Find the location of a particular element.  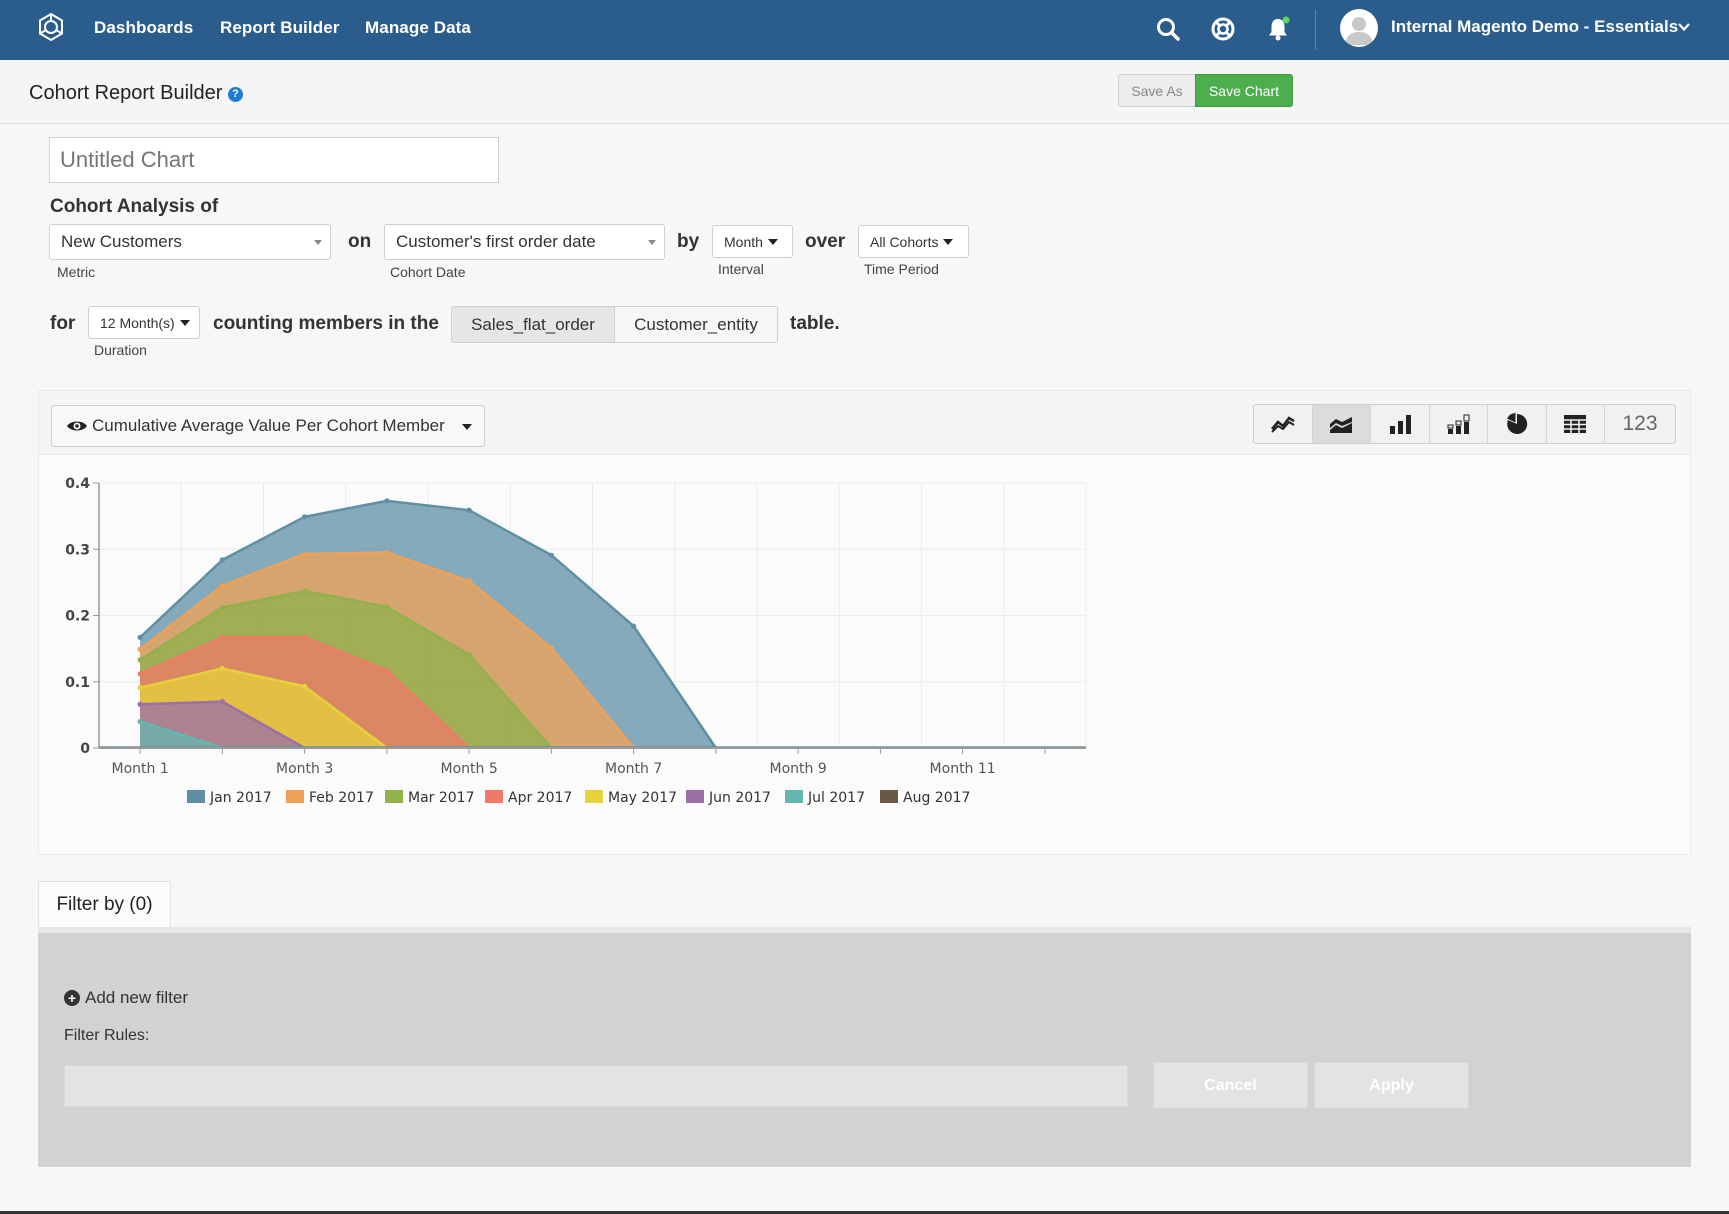

notification-bell-icon is located at coordinates (1278, 29).